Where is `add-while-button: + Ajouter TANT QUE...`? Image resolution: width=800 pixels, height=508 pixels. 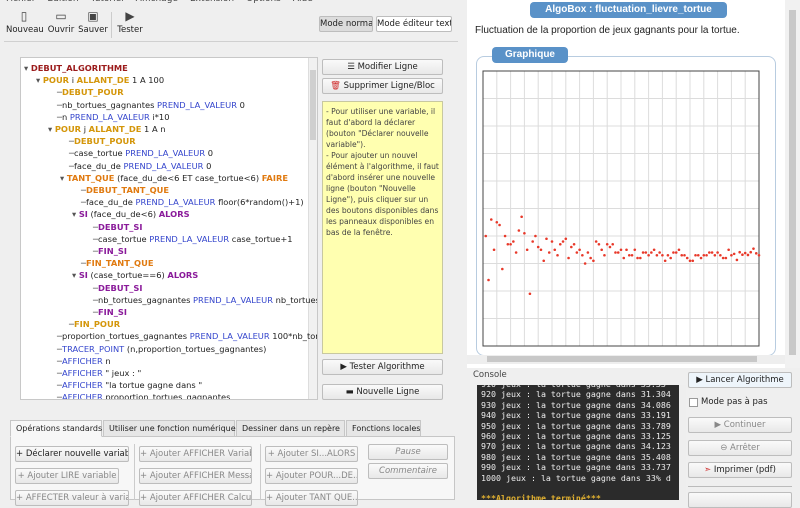
add-while-button: + Ajouter TANT QUE... is located at coordinates (311, 498).